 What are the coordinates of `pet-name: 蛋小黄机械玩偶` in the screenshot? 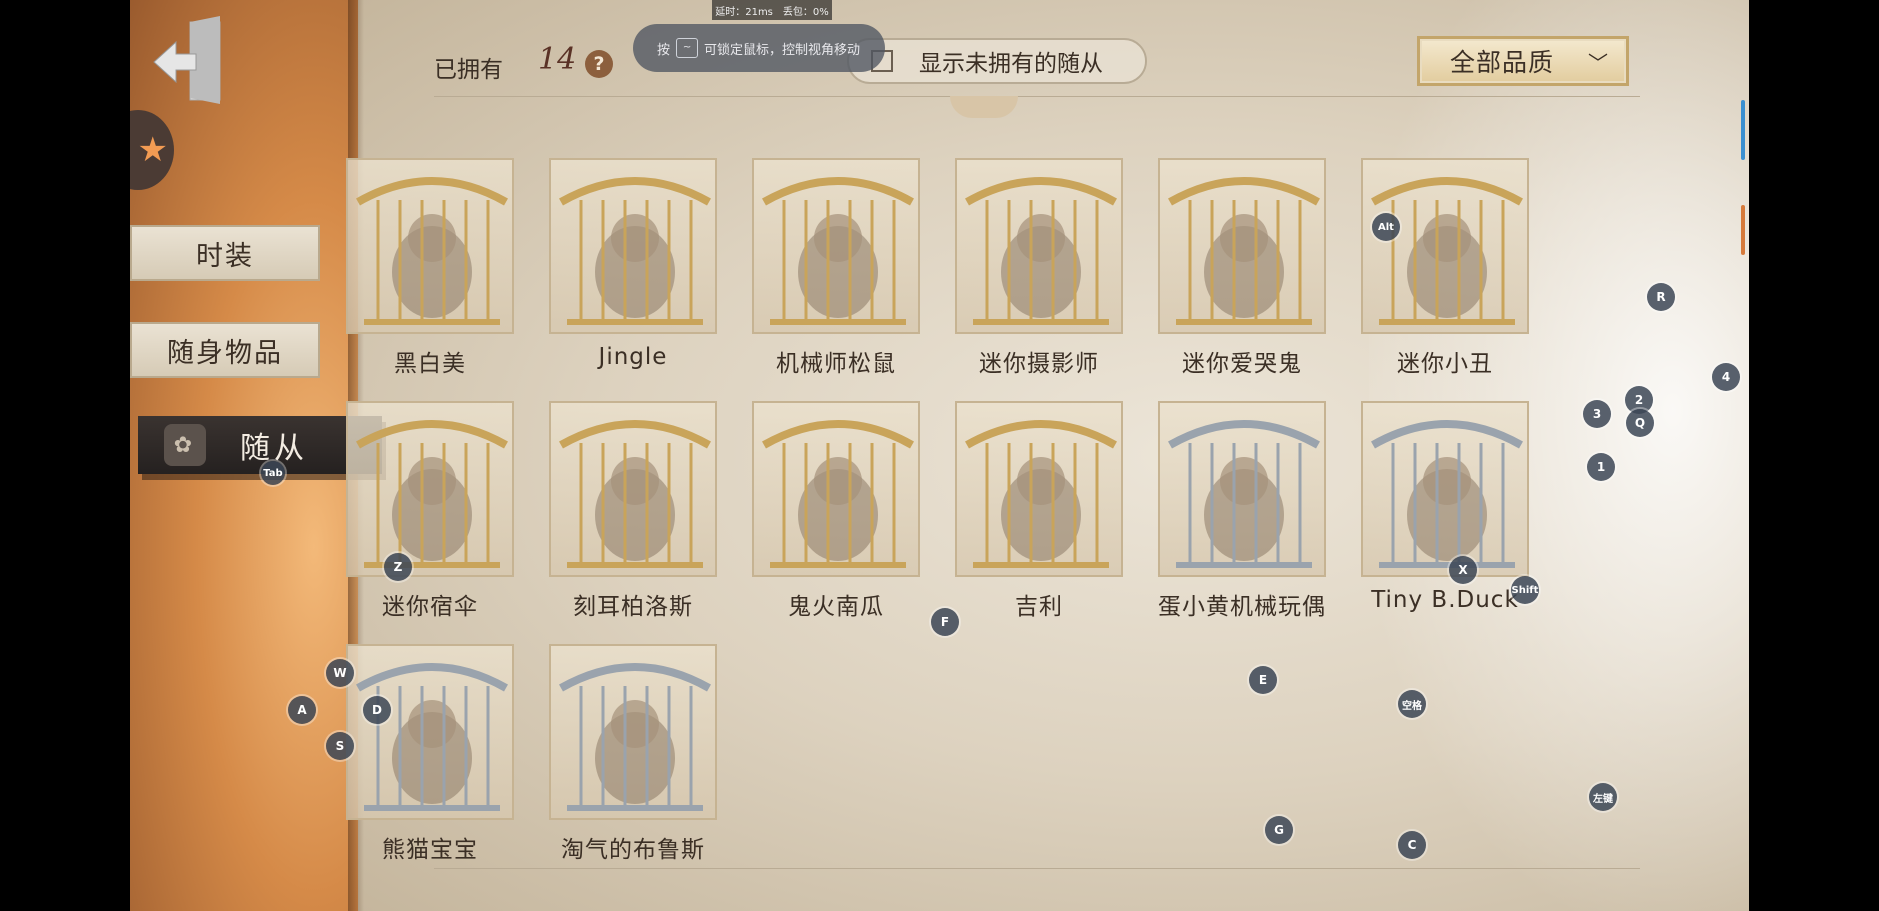 It's located at (1242, 607).